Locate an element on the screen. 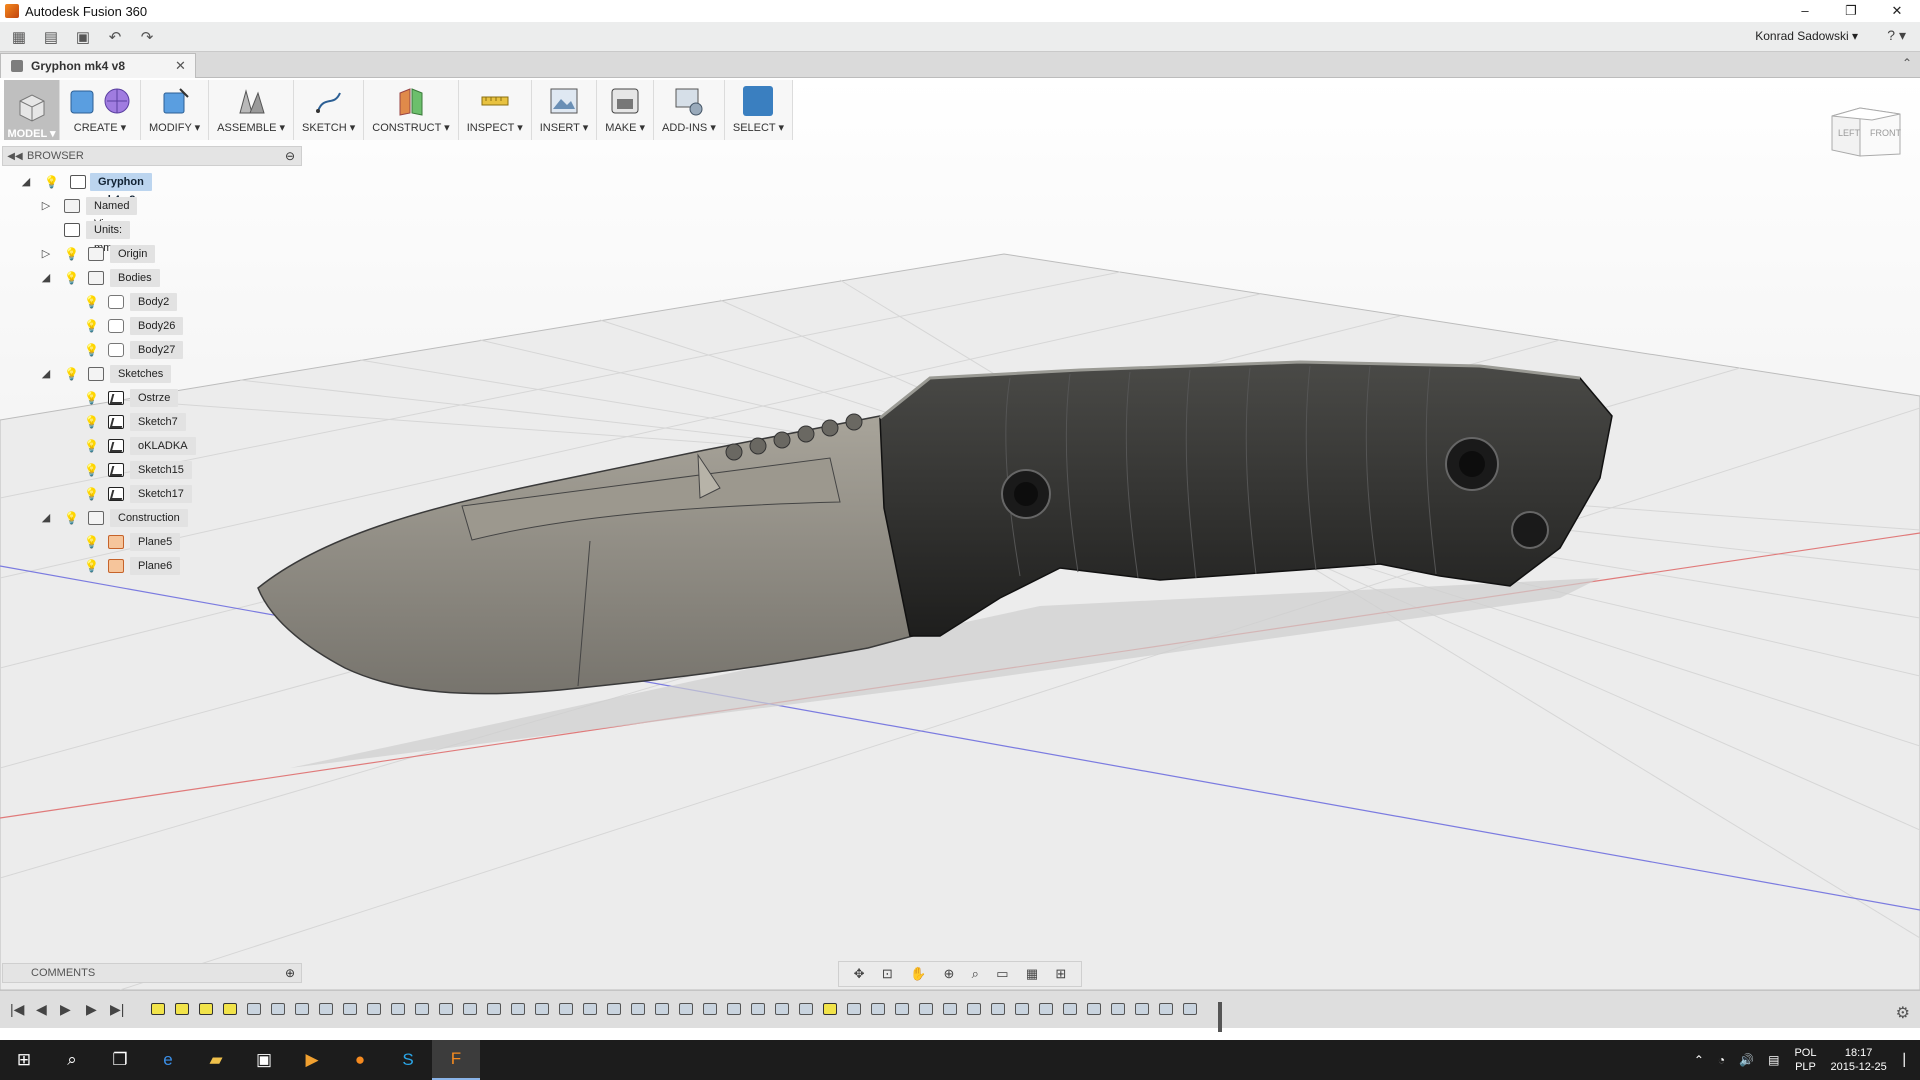 The width and height of the screenshot is (1920, 1080). tree-item-label: Sketch17 is located at coordinates (161, 494).